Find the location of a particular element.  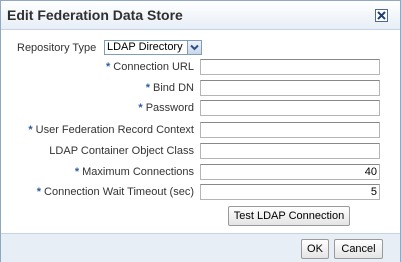

maximum-connections-field is located at coordinates (290, 172).